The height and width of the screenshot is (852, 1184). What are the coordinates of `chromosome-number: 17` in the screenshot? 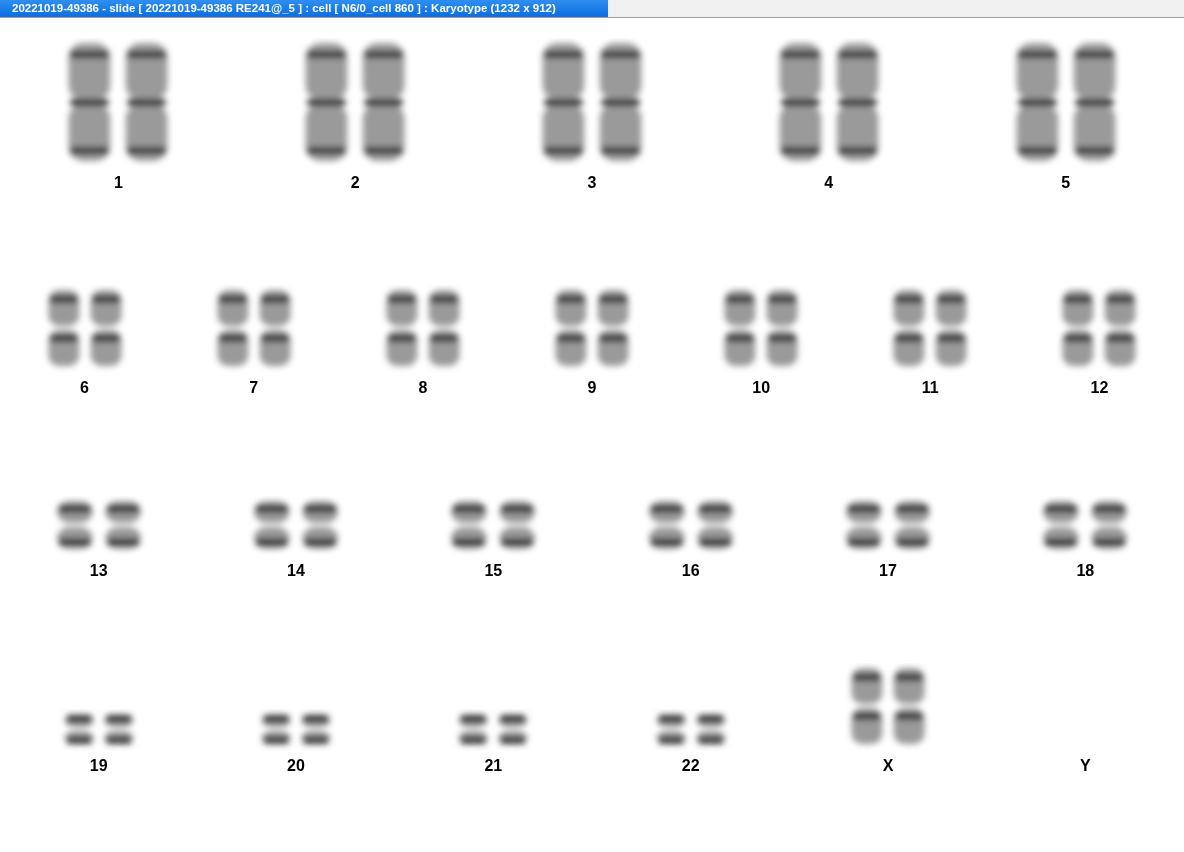 It's located at (888, 571).